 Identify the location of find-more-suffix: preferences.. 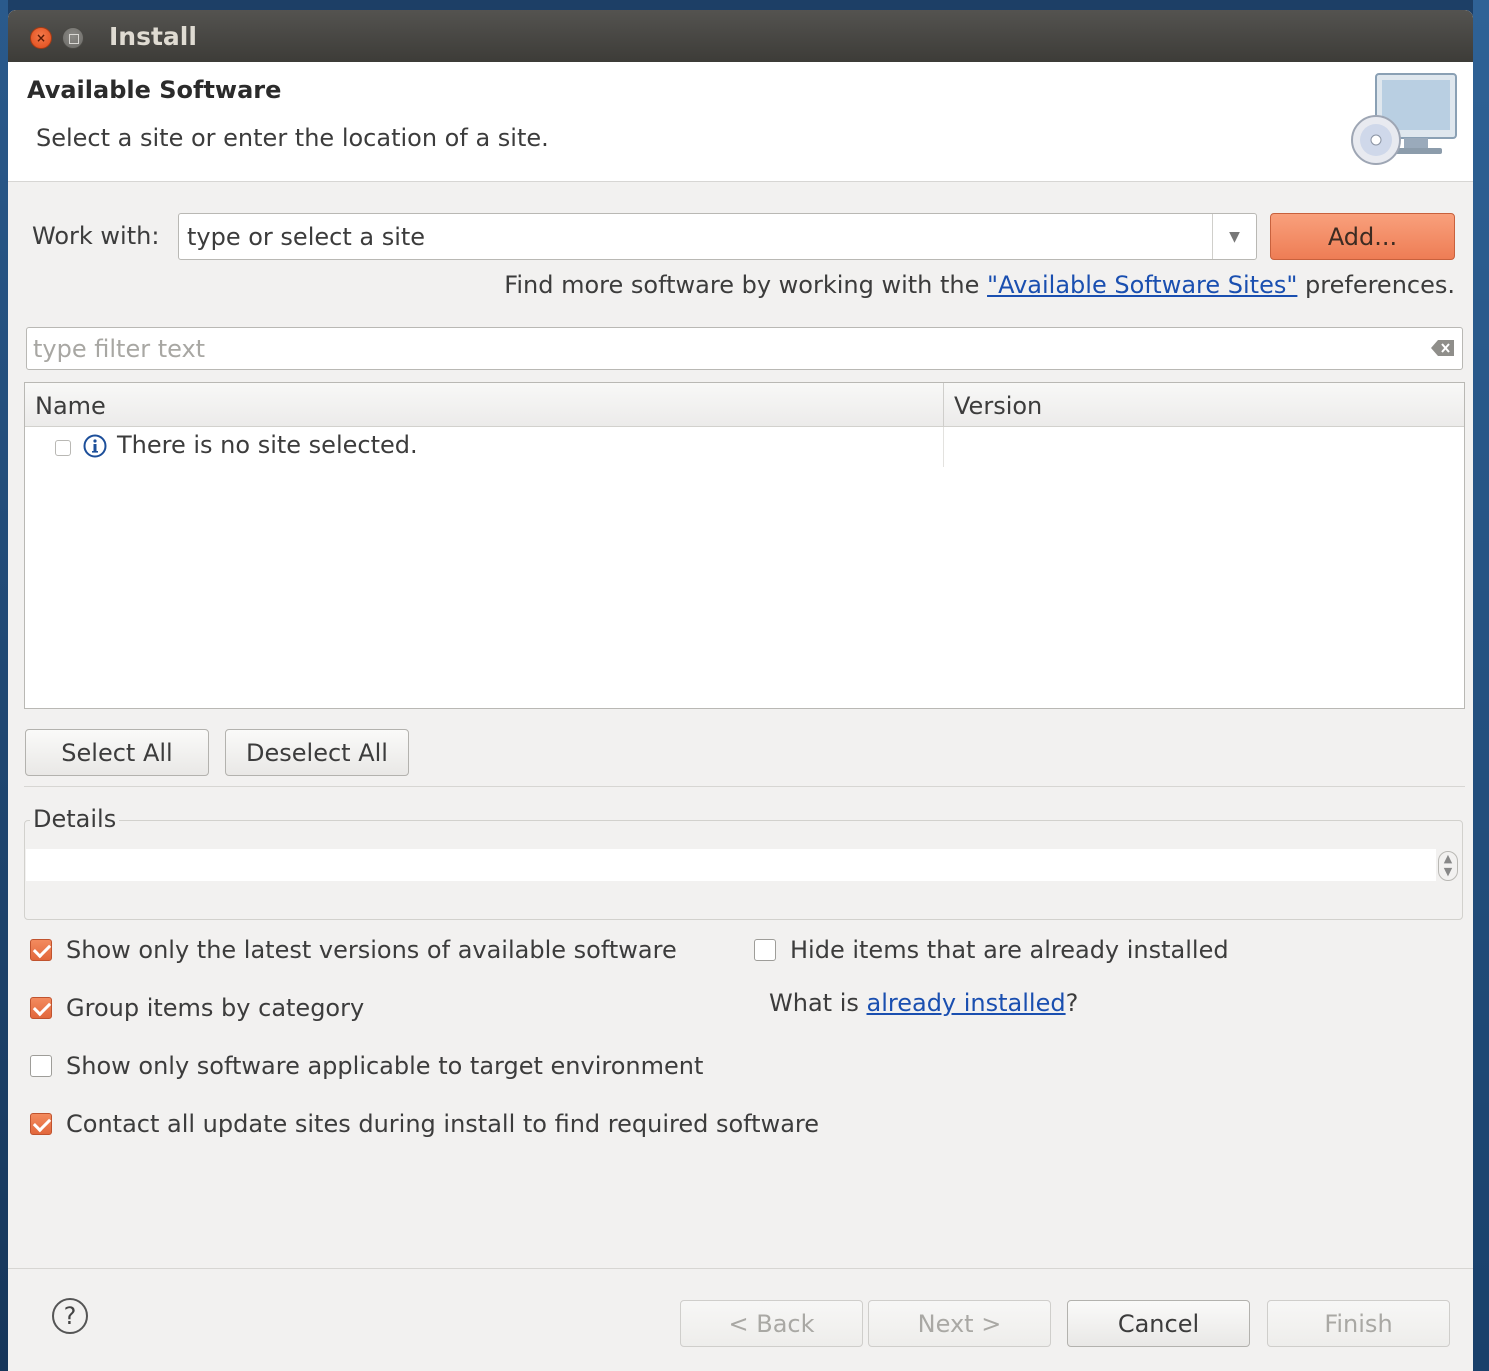
(1376, 285).